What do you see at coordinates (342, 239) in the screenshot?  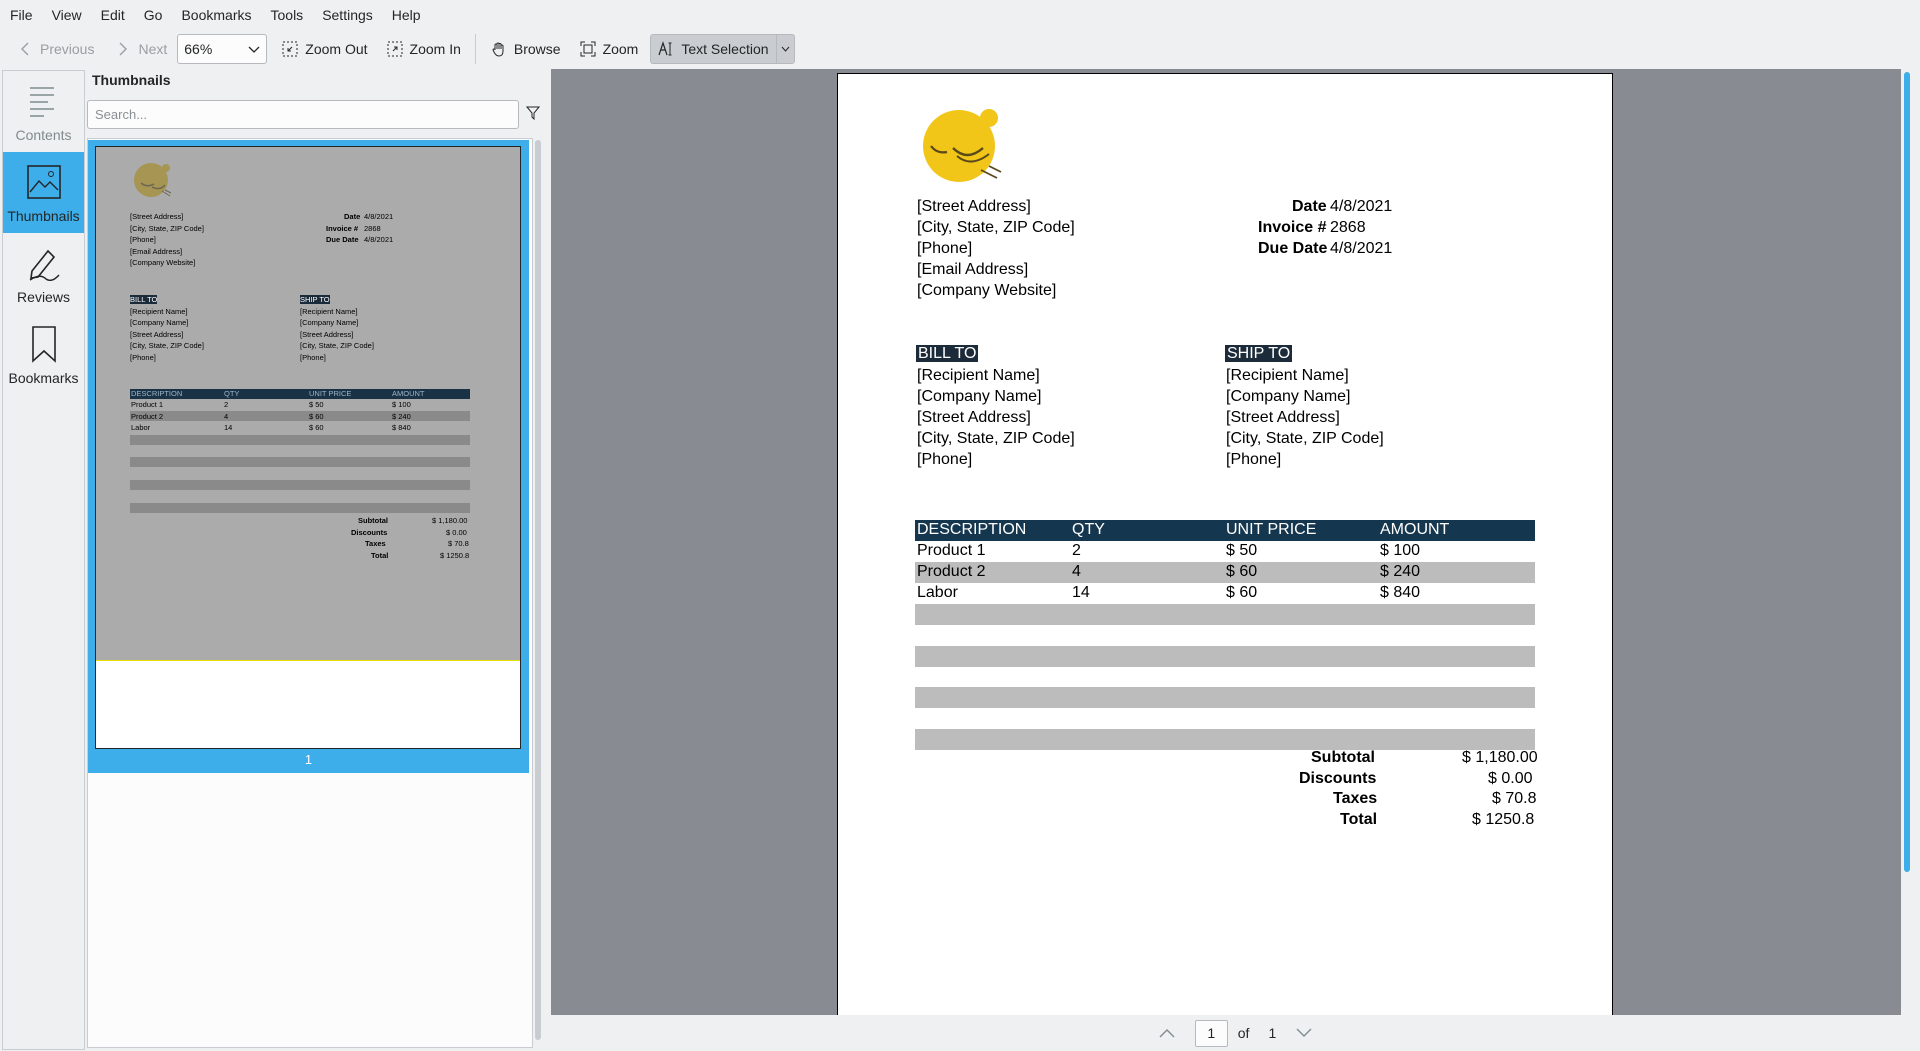 I see `thumb-due-label: Due Date` at bounding box center [342, 239].